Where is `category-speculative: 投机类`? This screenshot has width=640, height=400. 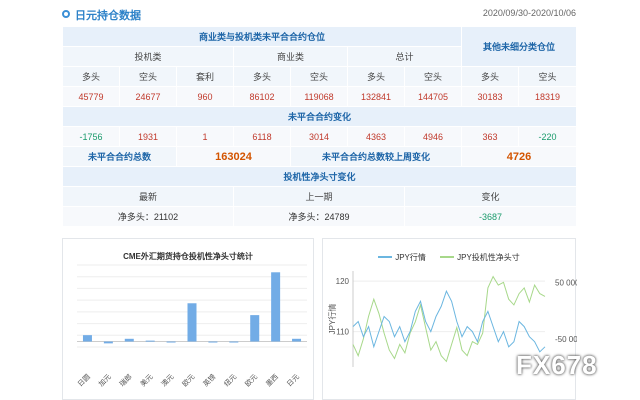 category-speculative: 投机类 is located at coordinates (148, 56).